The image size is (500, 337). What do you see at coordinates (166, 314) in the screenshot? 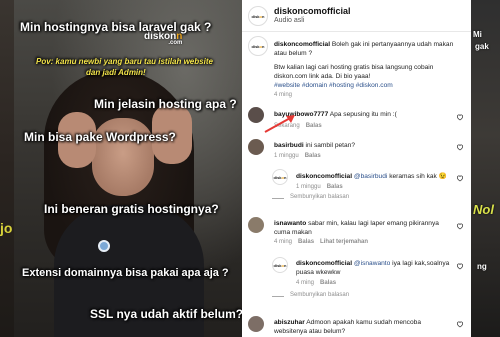
I see `caption-7: SSL nya udah aktif belum?` at bounding box center [166, 314].